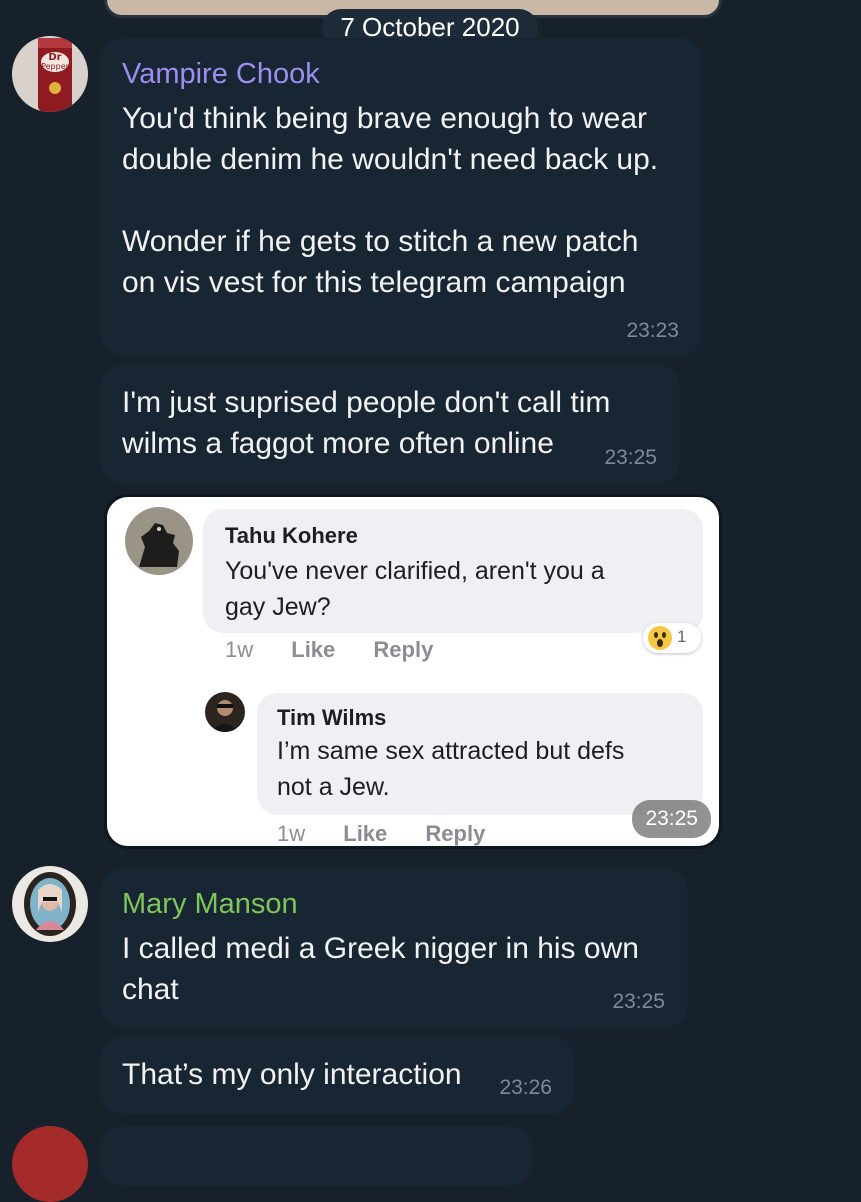  I want to click on reaction-pill: 1, so click(672, 638).